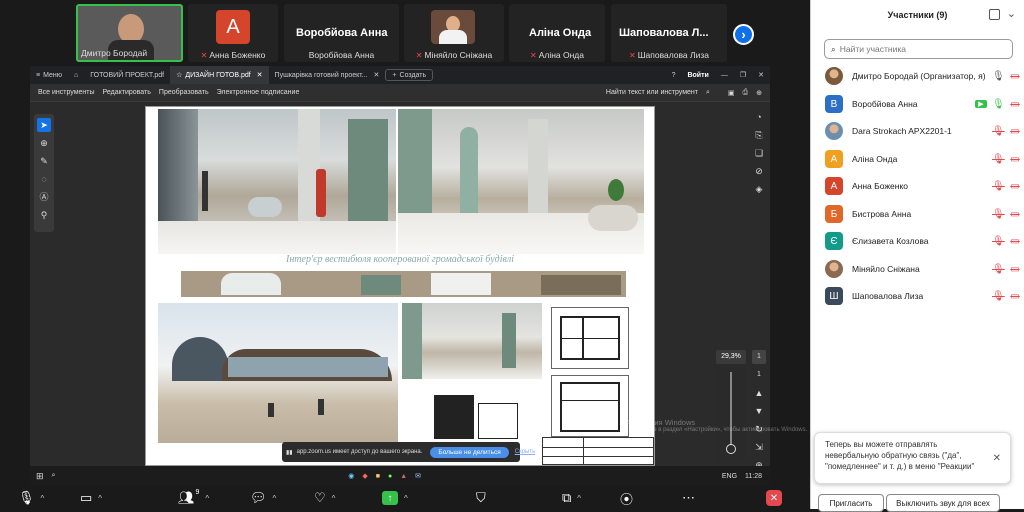 This screenshot has height=512, width=1024. I want to click on security-button: ⛉, so click(481, 498).